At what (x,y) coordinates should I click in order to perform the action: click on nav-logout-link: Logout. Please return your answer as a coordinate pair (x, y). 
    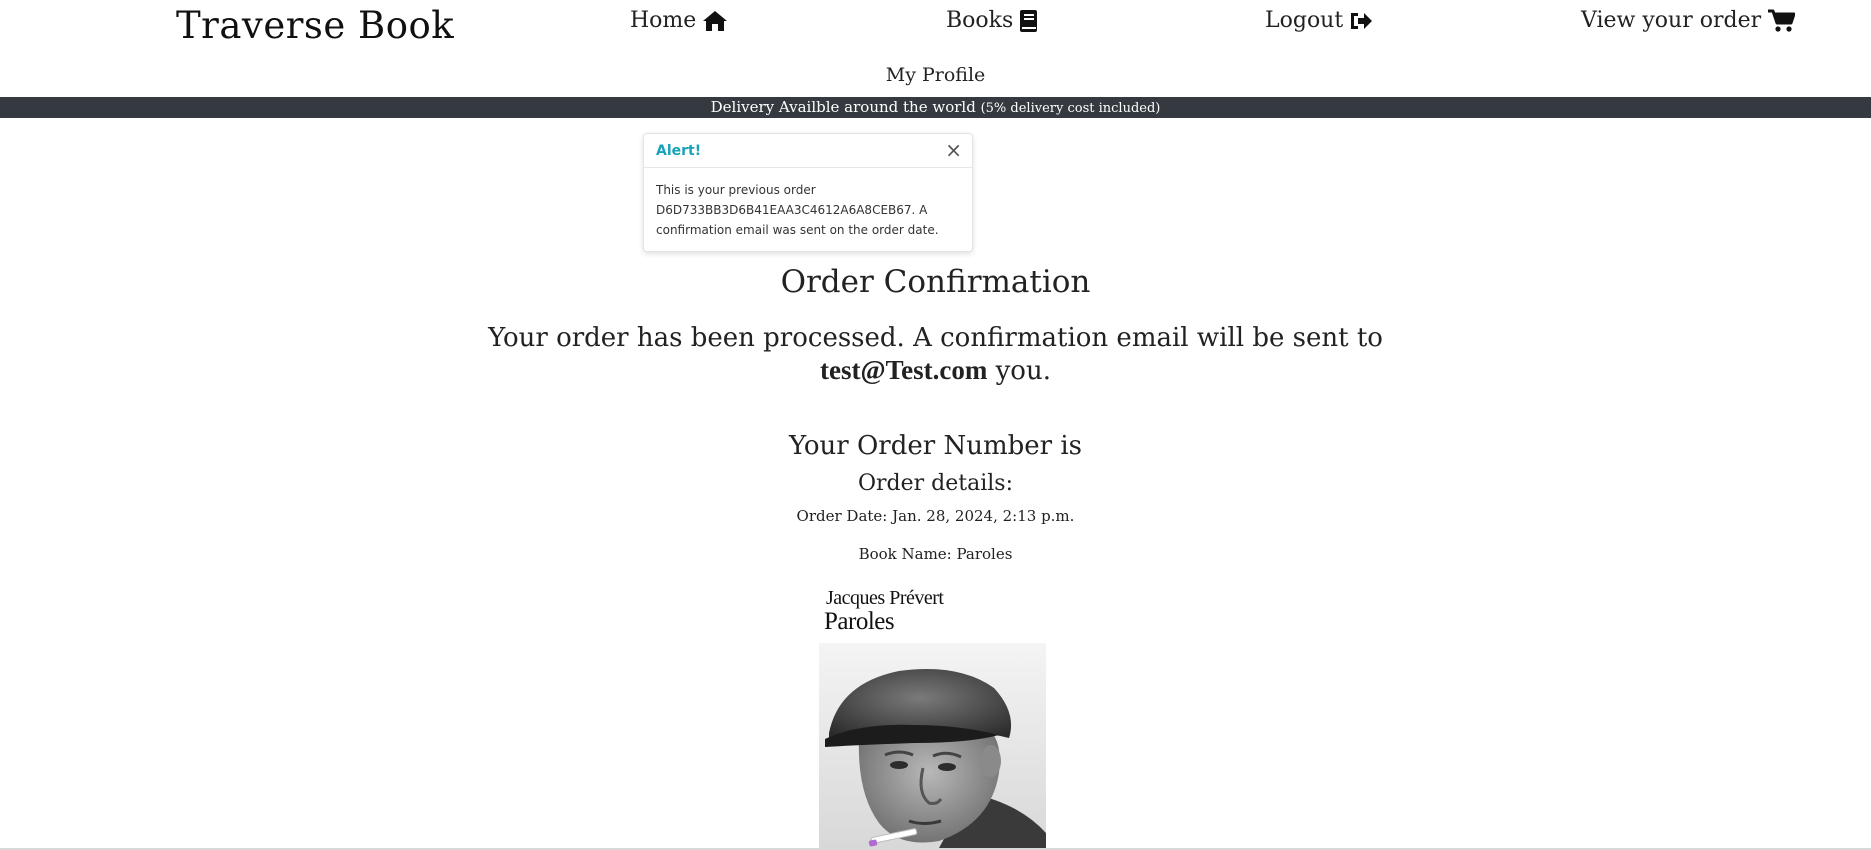
    Looking at the image, I should click on (1319, 20).